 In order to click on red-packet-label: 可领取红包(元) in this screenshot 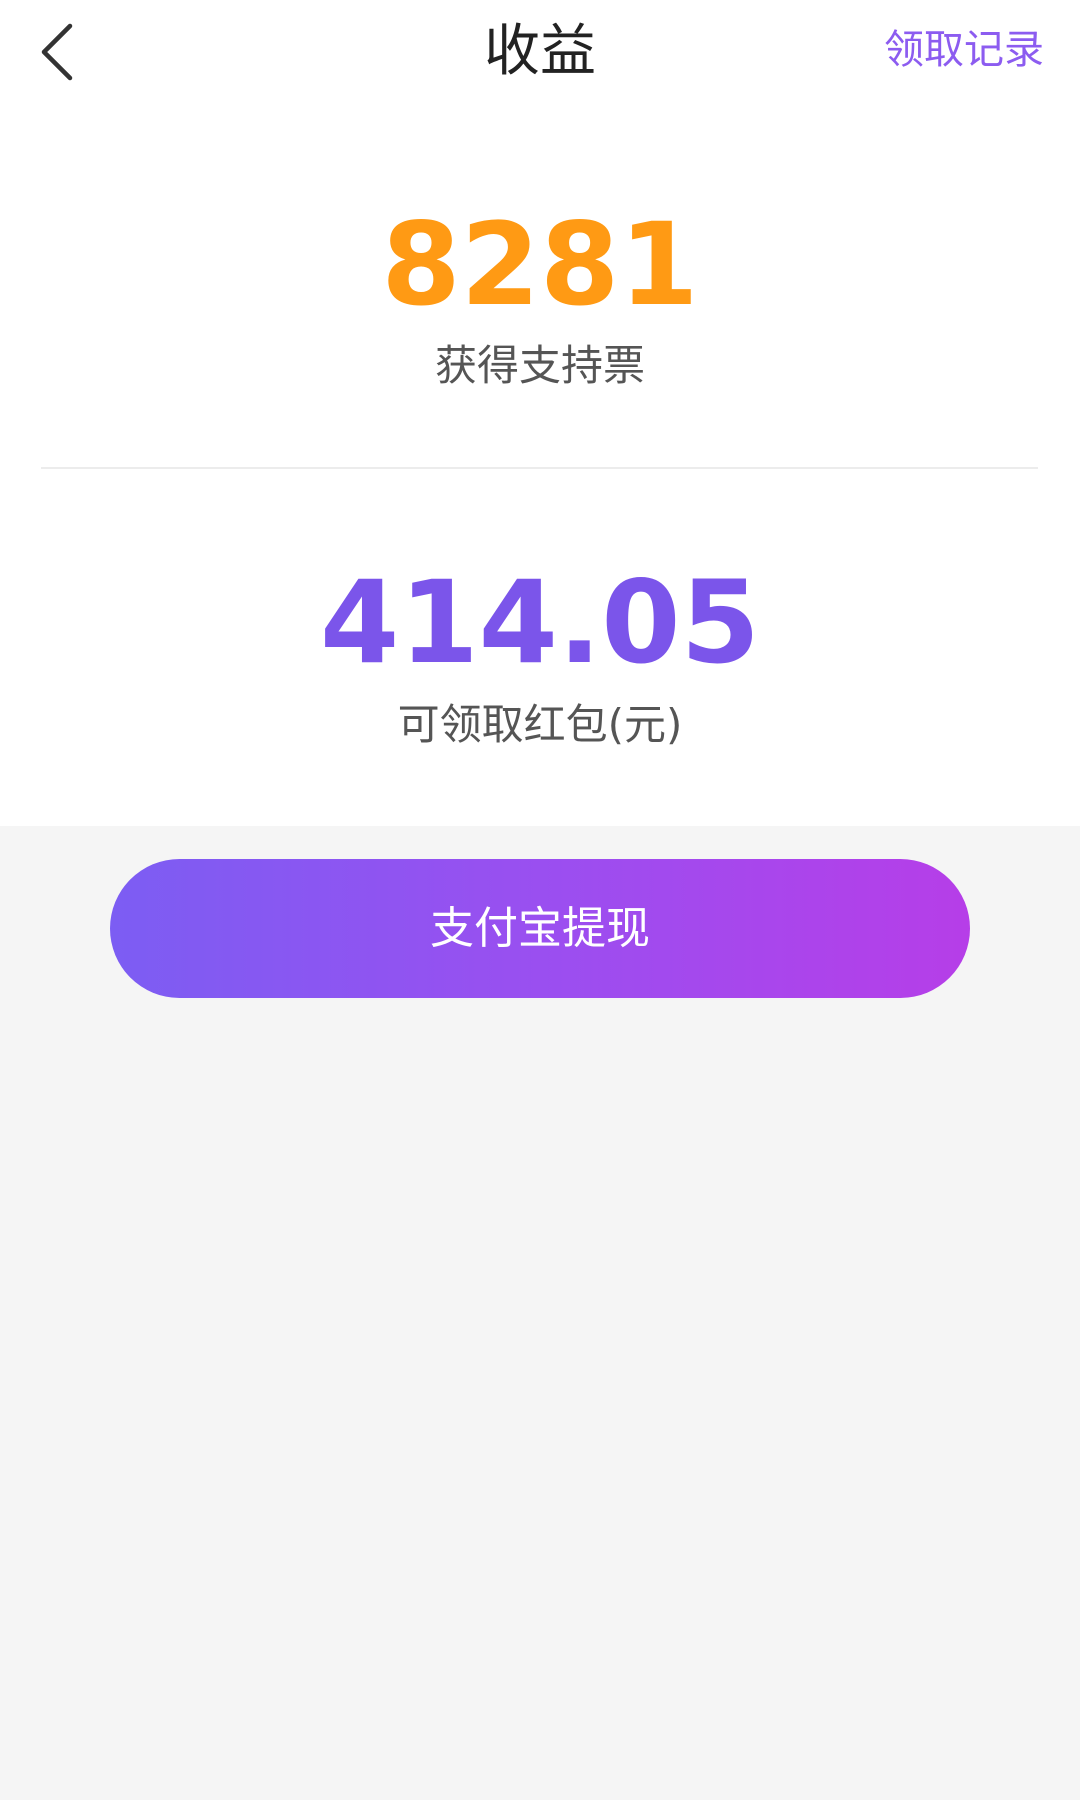, I will do `click(540, 724)`.